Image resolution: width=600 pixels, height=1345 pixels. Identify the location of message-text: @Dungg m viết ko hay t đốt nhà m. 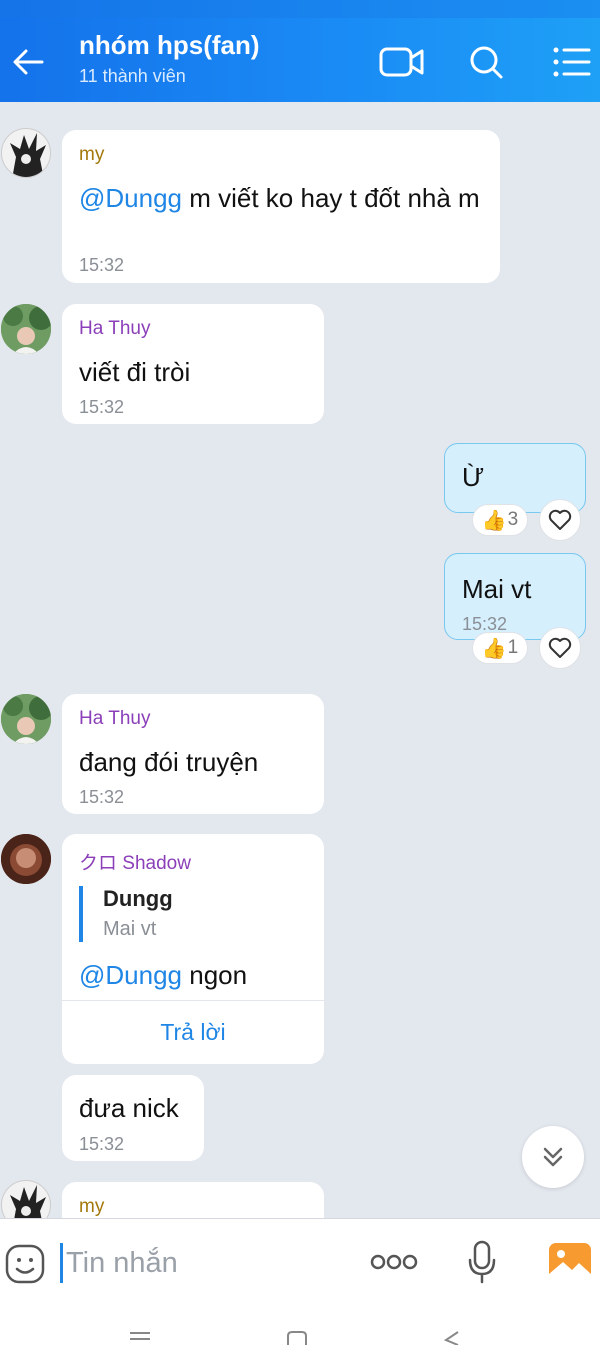
(279, 198).